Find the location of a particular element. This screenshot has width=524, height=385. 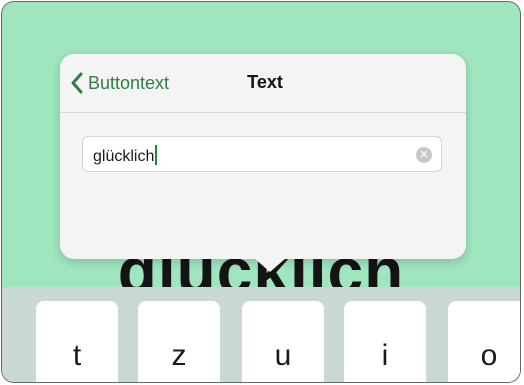

key-i: i is located at coordinates (385, 341).